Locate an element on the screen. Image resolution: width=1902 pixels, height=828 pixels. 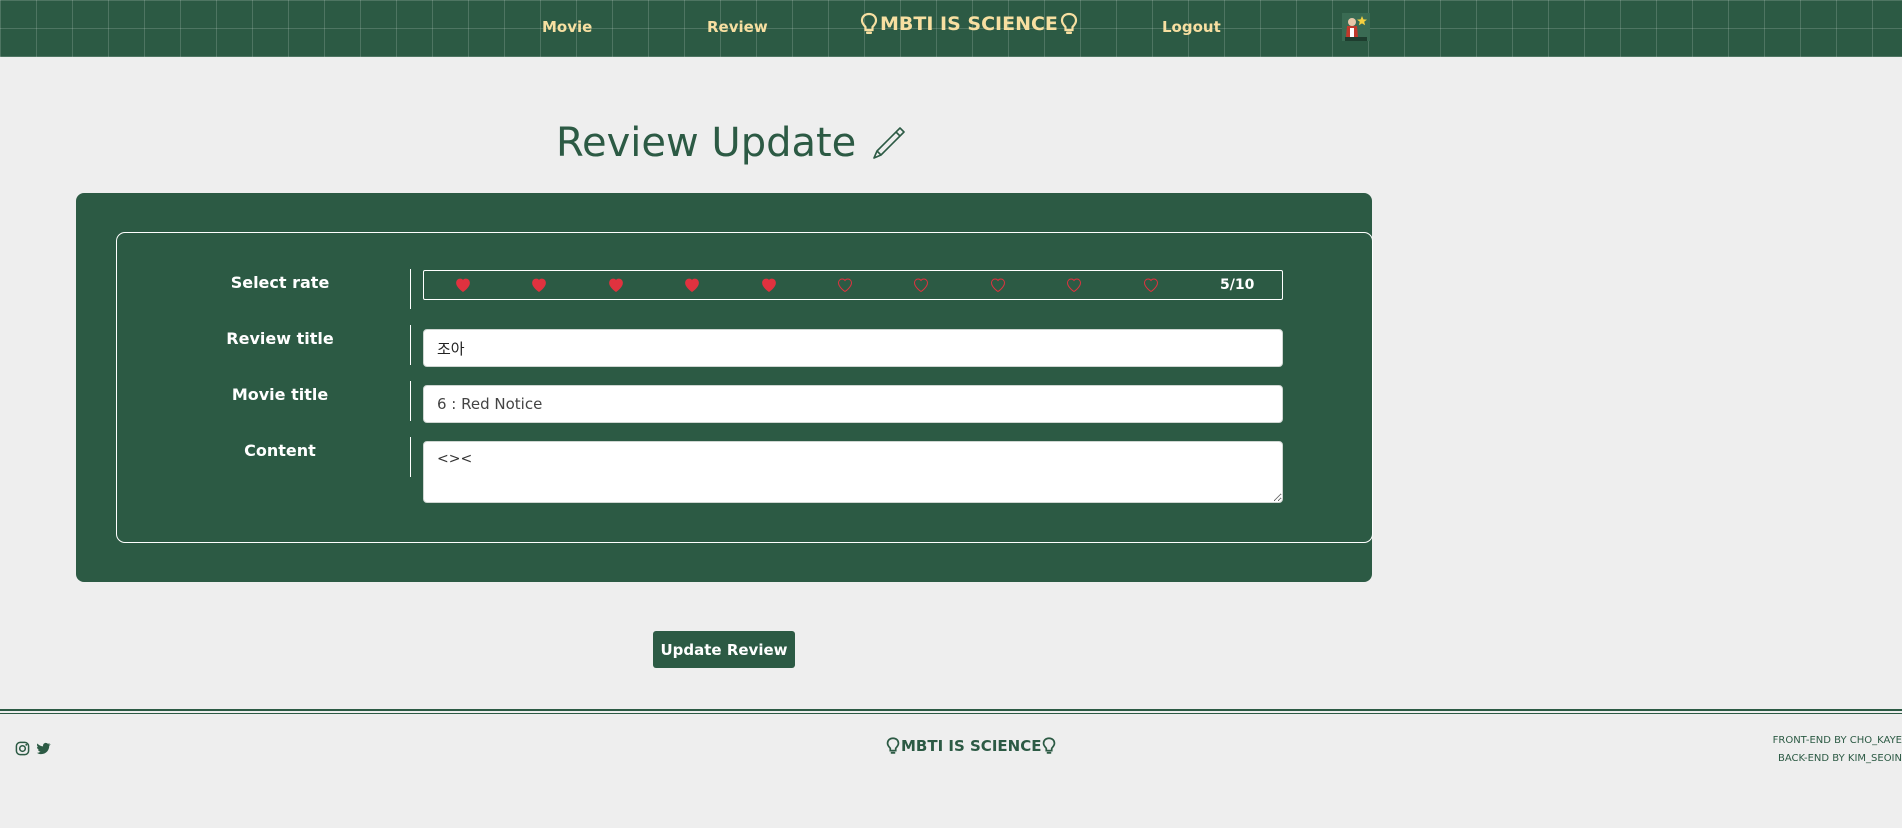
credit-front-end: FRONT-END BY CHO_KAYE is located at coordinates (1837, 740).